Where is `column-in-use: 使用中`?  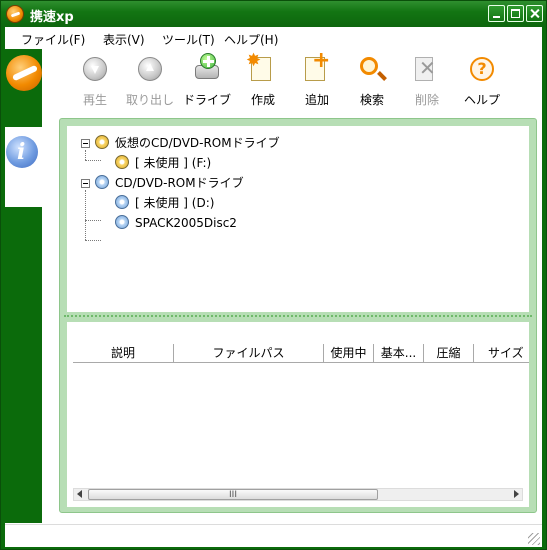
column-in-use: 使用中 is located at coordinates (349, 353).